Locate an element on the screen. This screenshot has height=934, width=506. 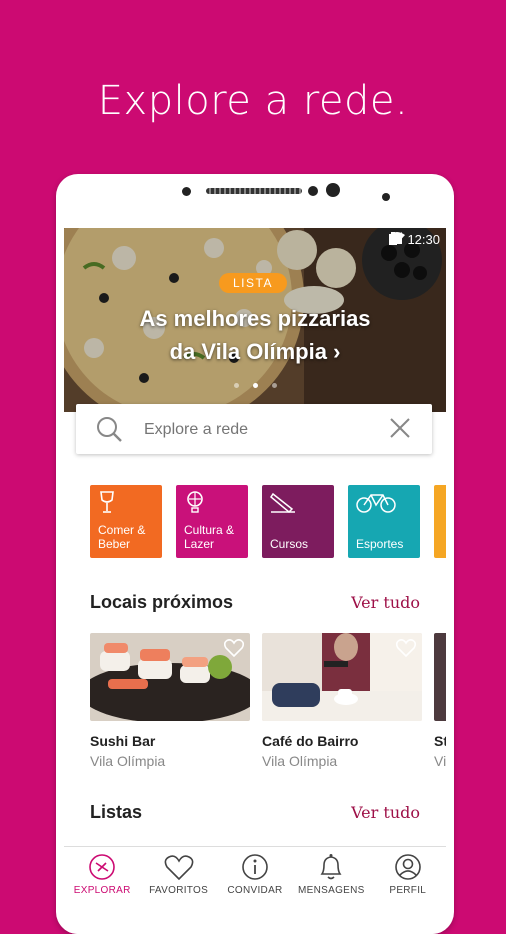
tab-favoritos: FAVORITOS is located at coordinates (179, 879).